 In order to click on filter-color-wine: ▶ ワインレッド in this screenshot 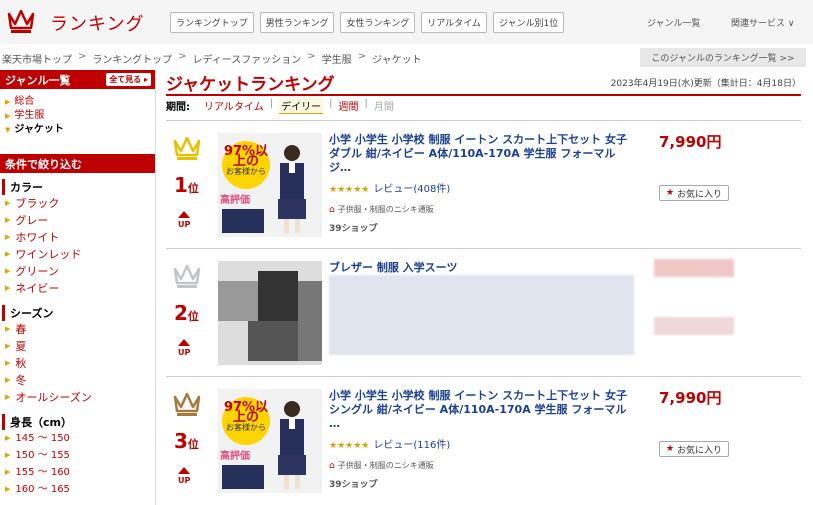, I will do `click(80, 254)`.